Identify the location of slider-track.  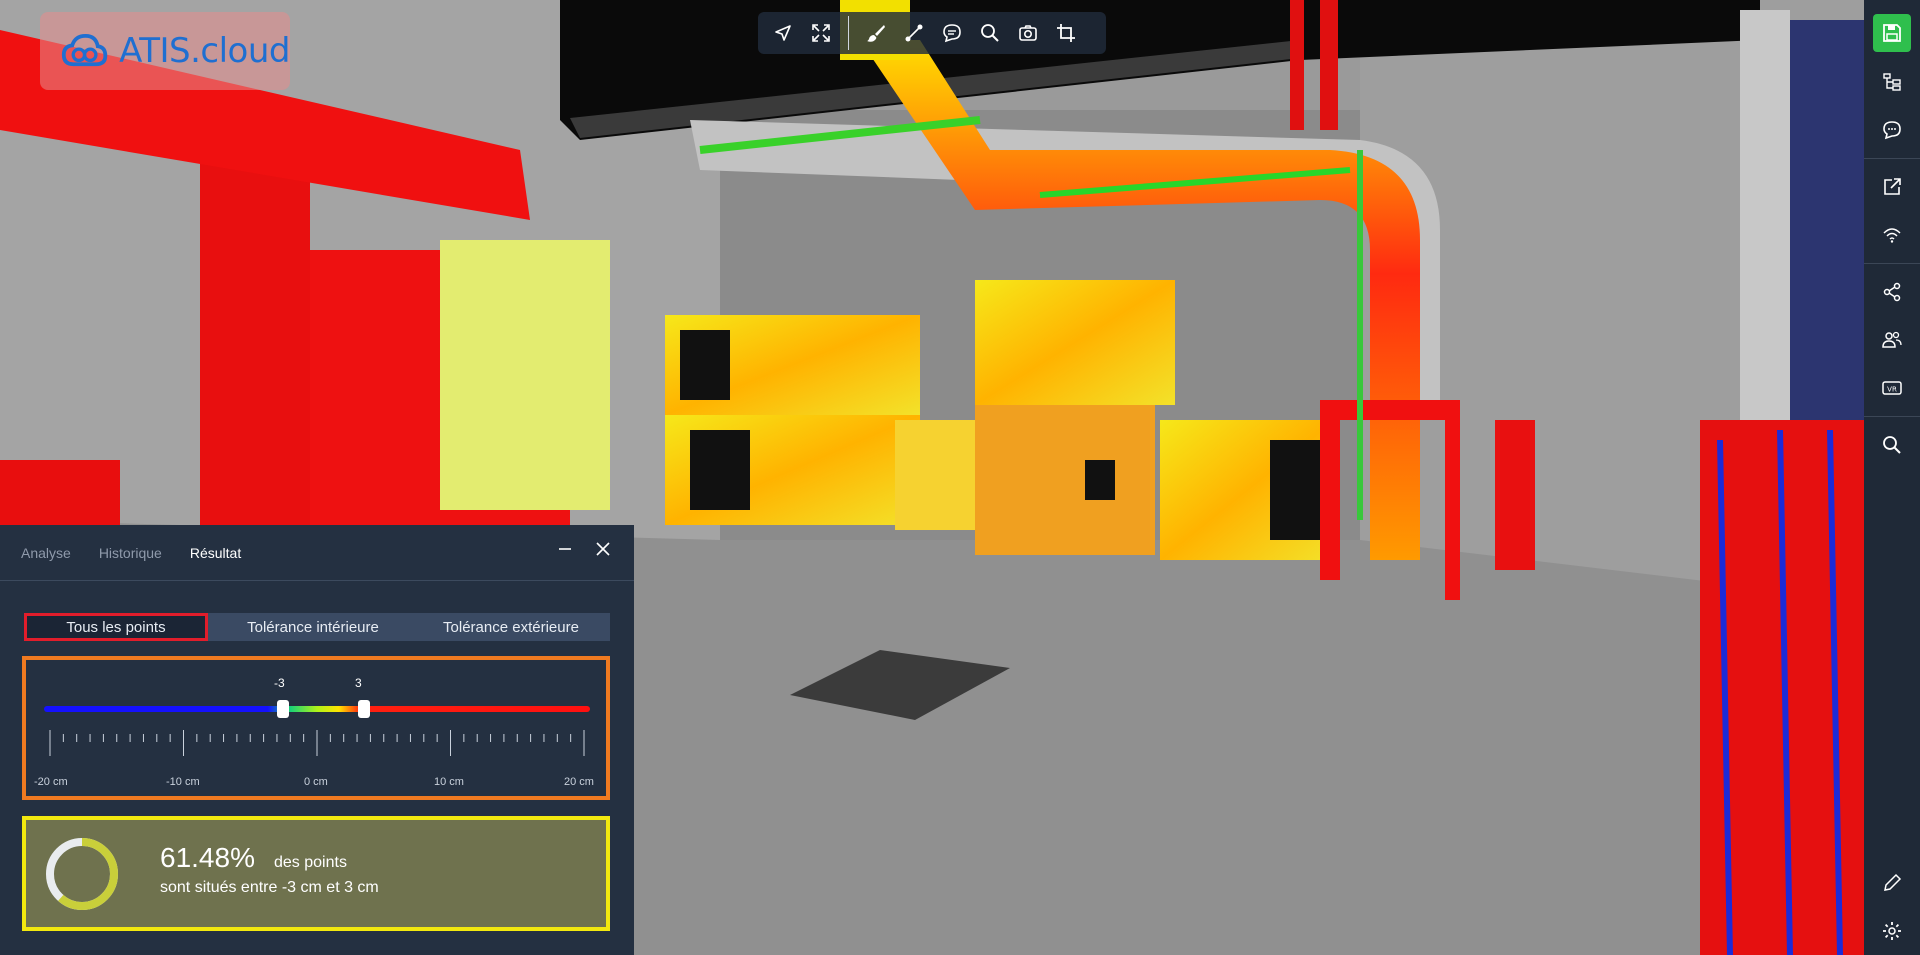
(317, 709).